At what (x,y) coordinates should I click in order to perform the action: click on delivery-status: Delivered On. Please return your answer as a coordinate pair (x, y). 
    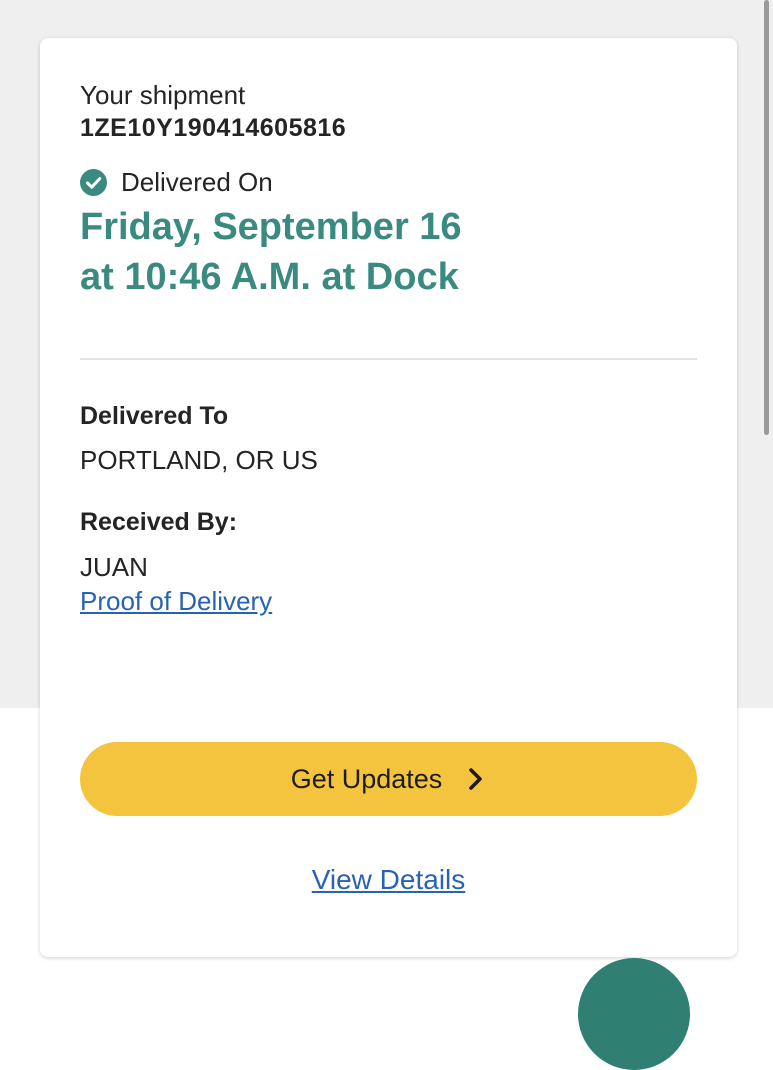
    Looking at the image, I should click on (176, 182).